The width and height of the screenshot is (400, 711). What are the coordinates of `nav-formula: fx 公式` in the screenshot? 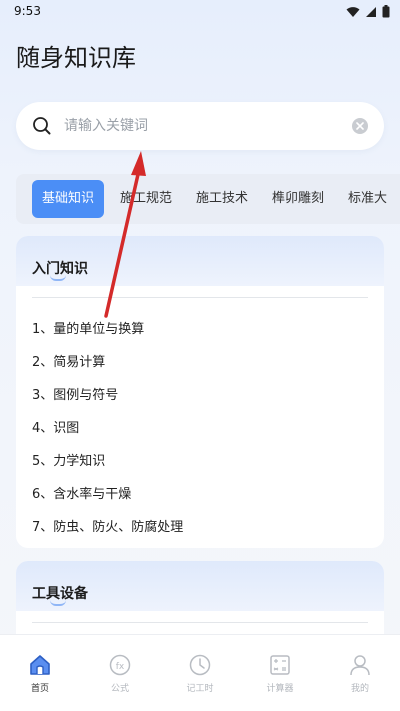 It's located at (120, 670).